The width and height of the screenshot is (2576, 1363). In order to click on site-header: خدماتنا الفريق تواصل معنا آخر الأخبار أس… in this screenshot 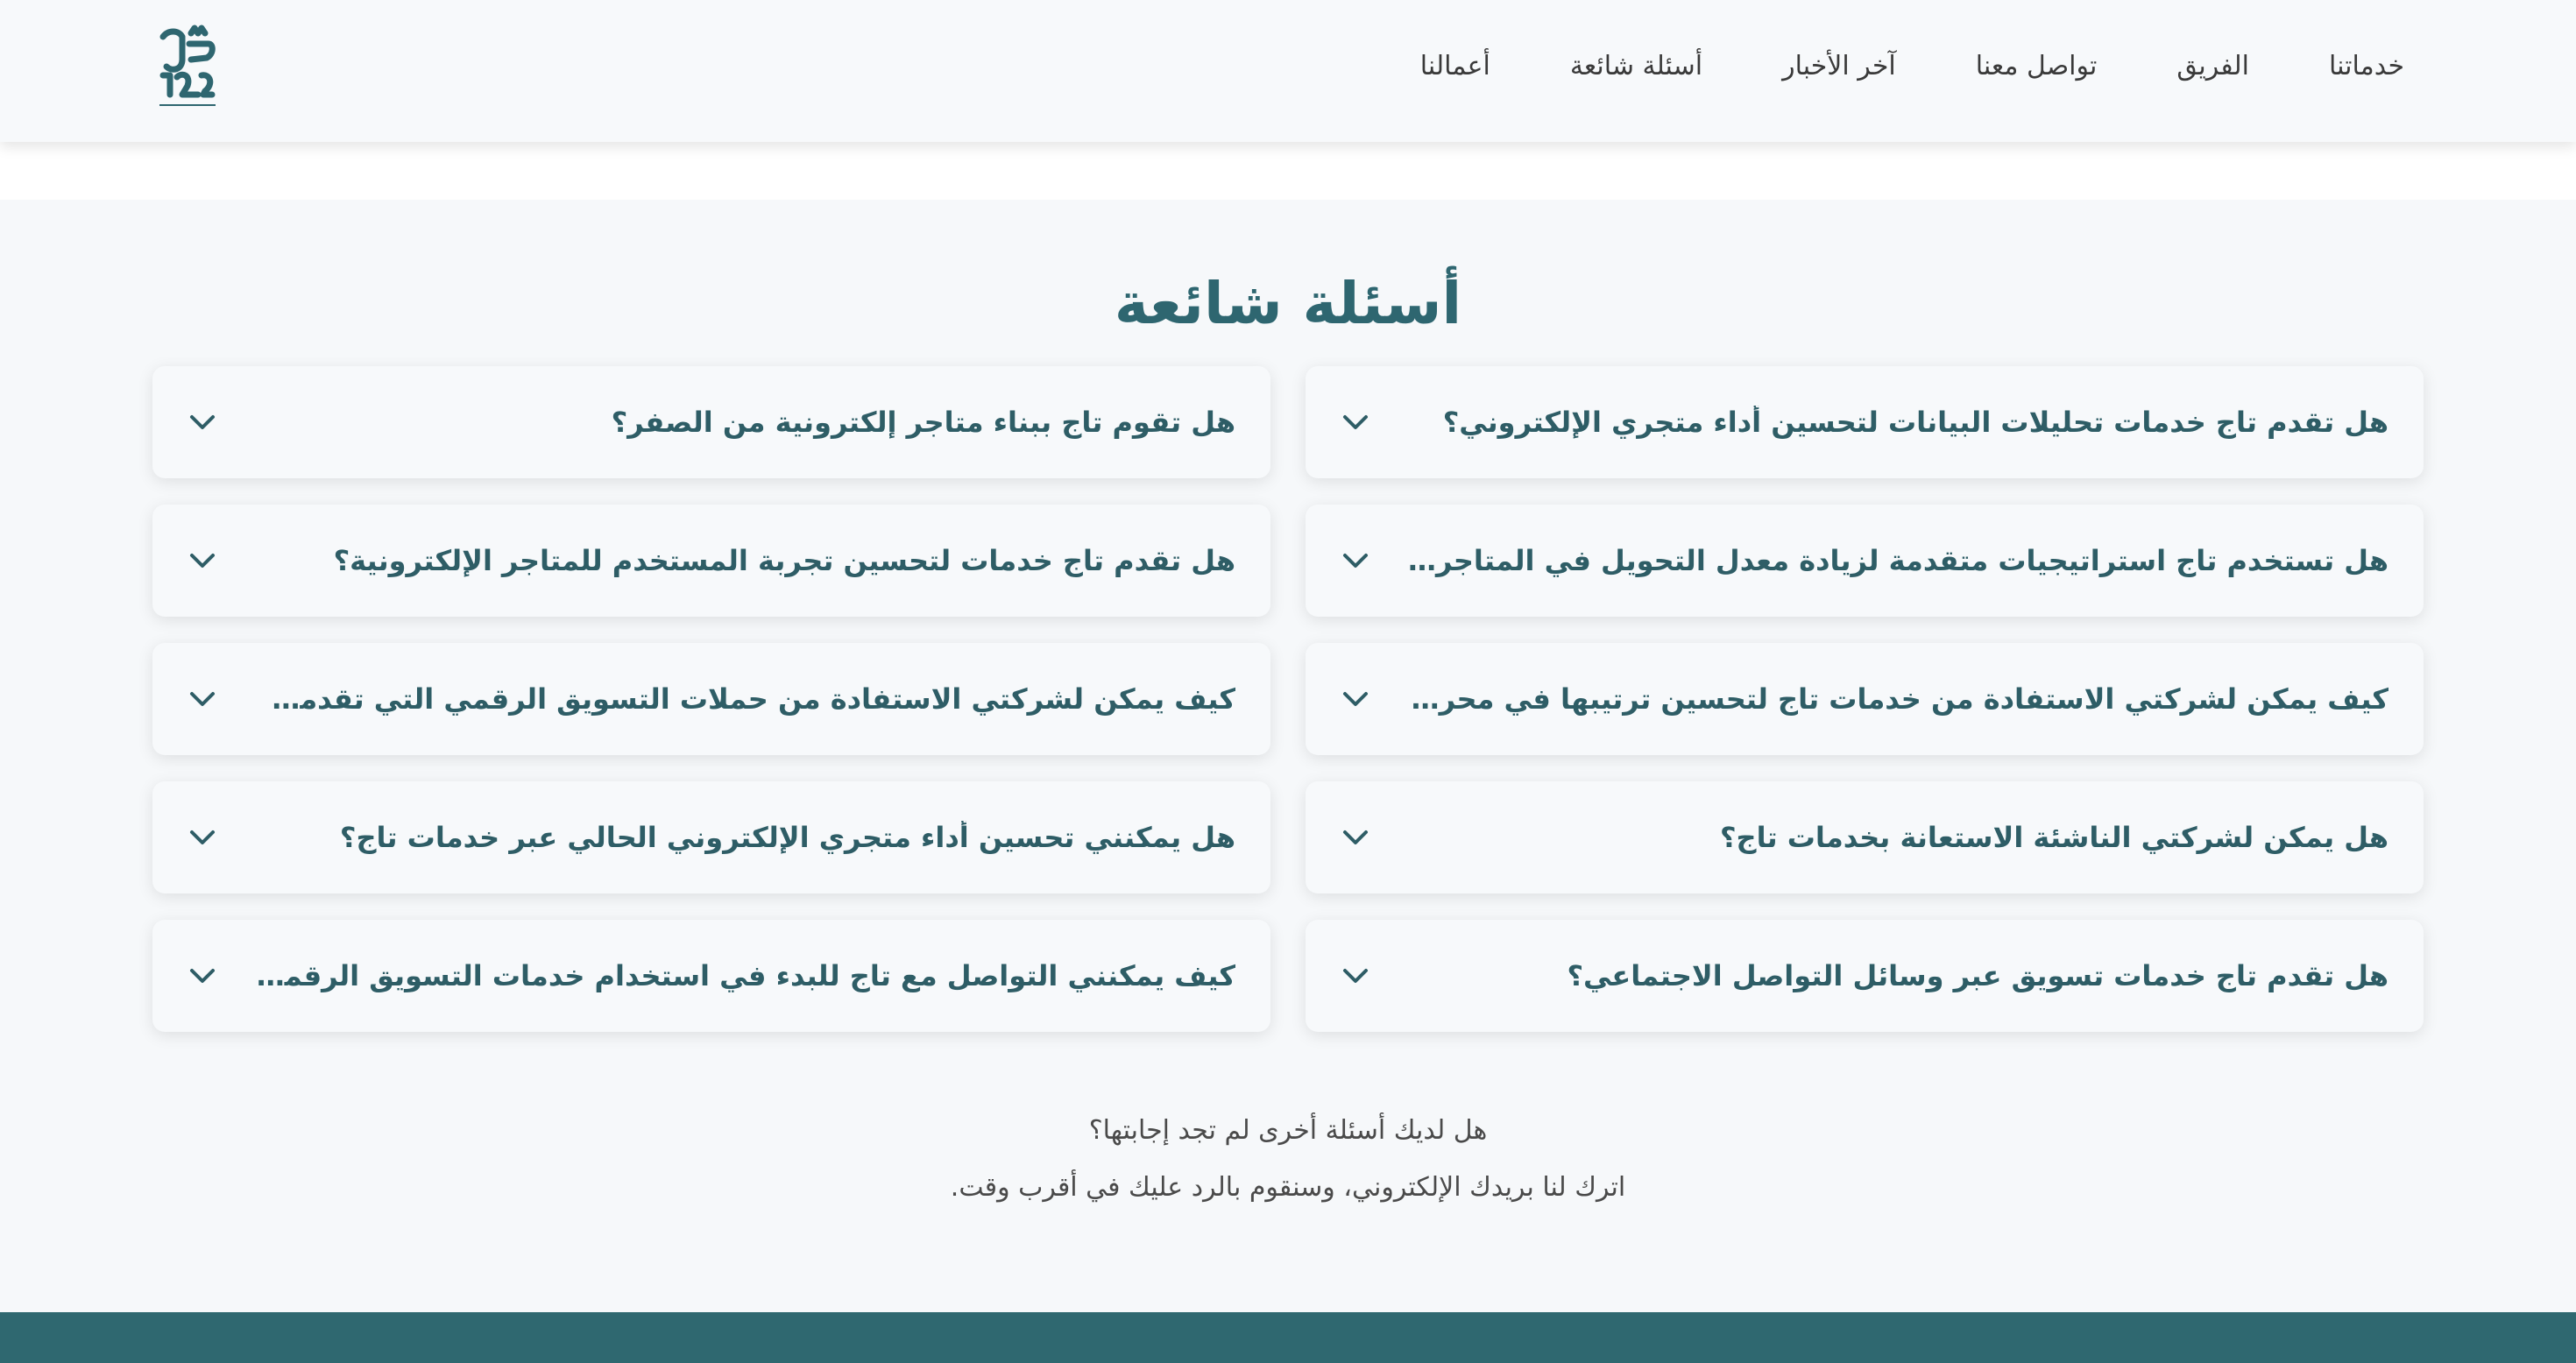, I will do `click(1288, 71)`.